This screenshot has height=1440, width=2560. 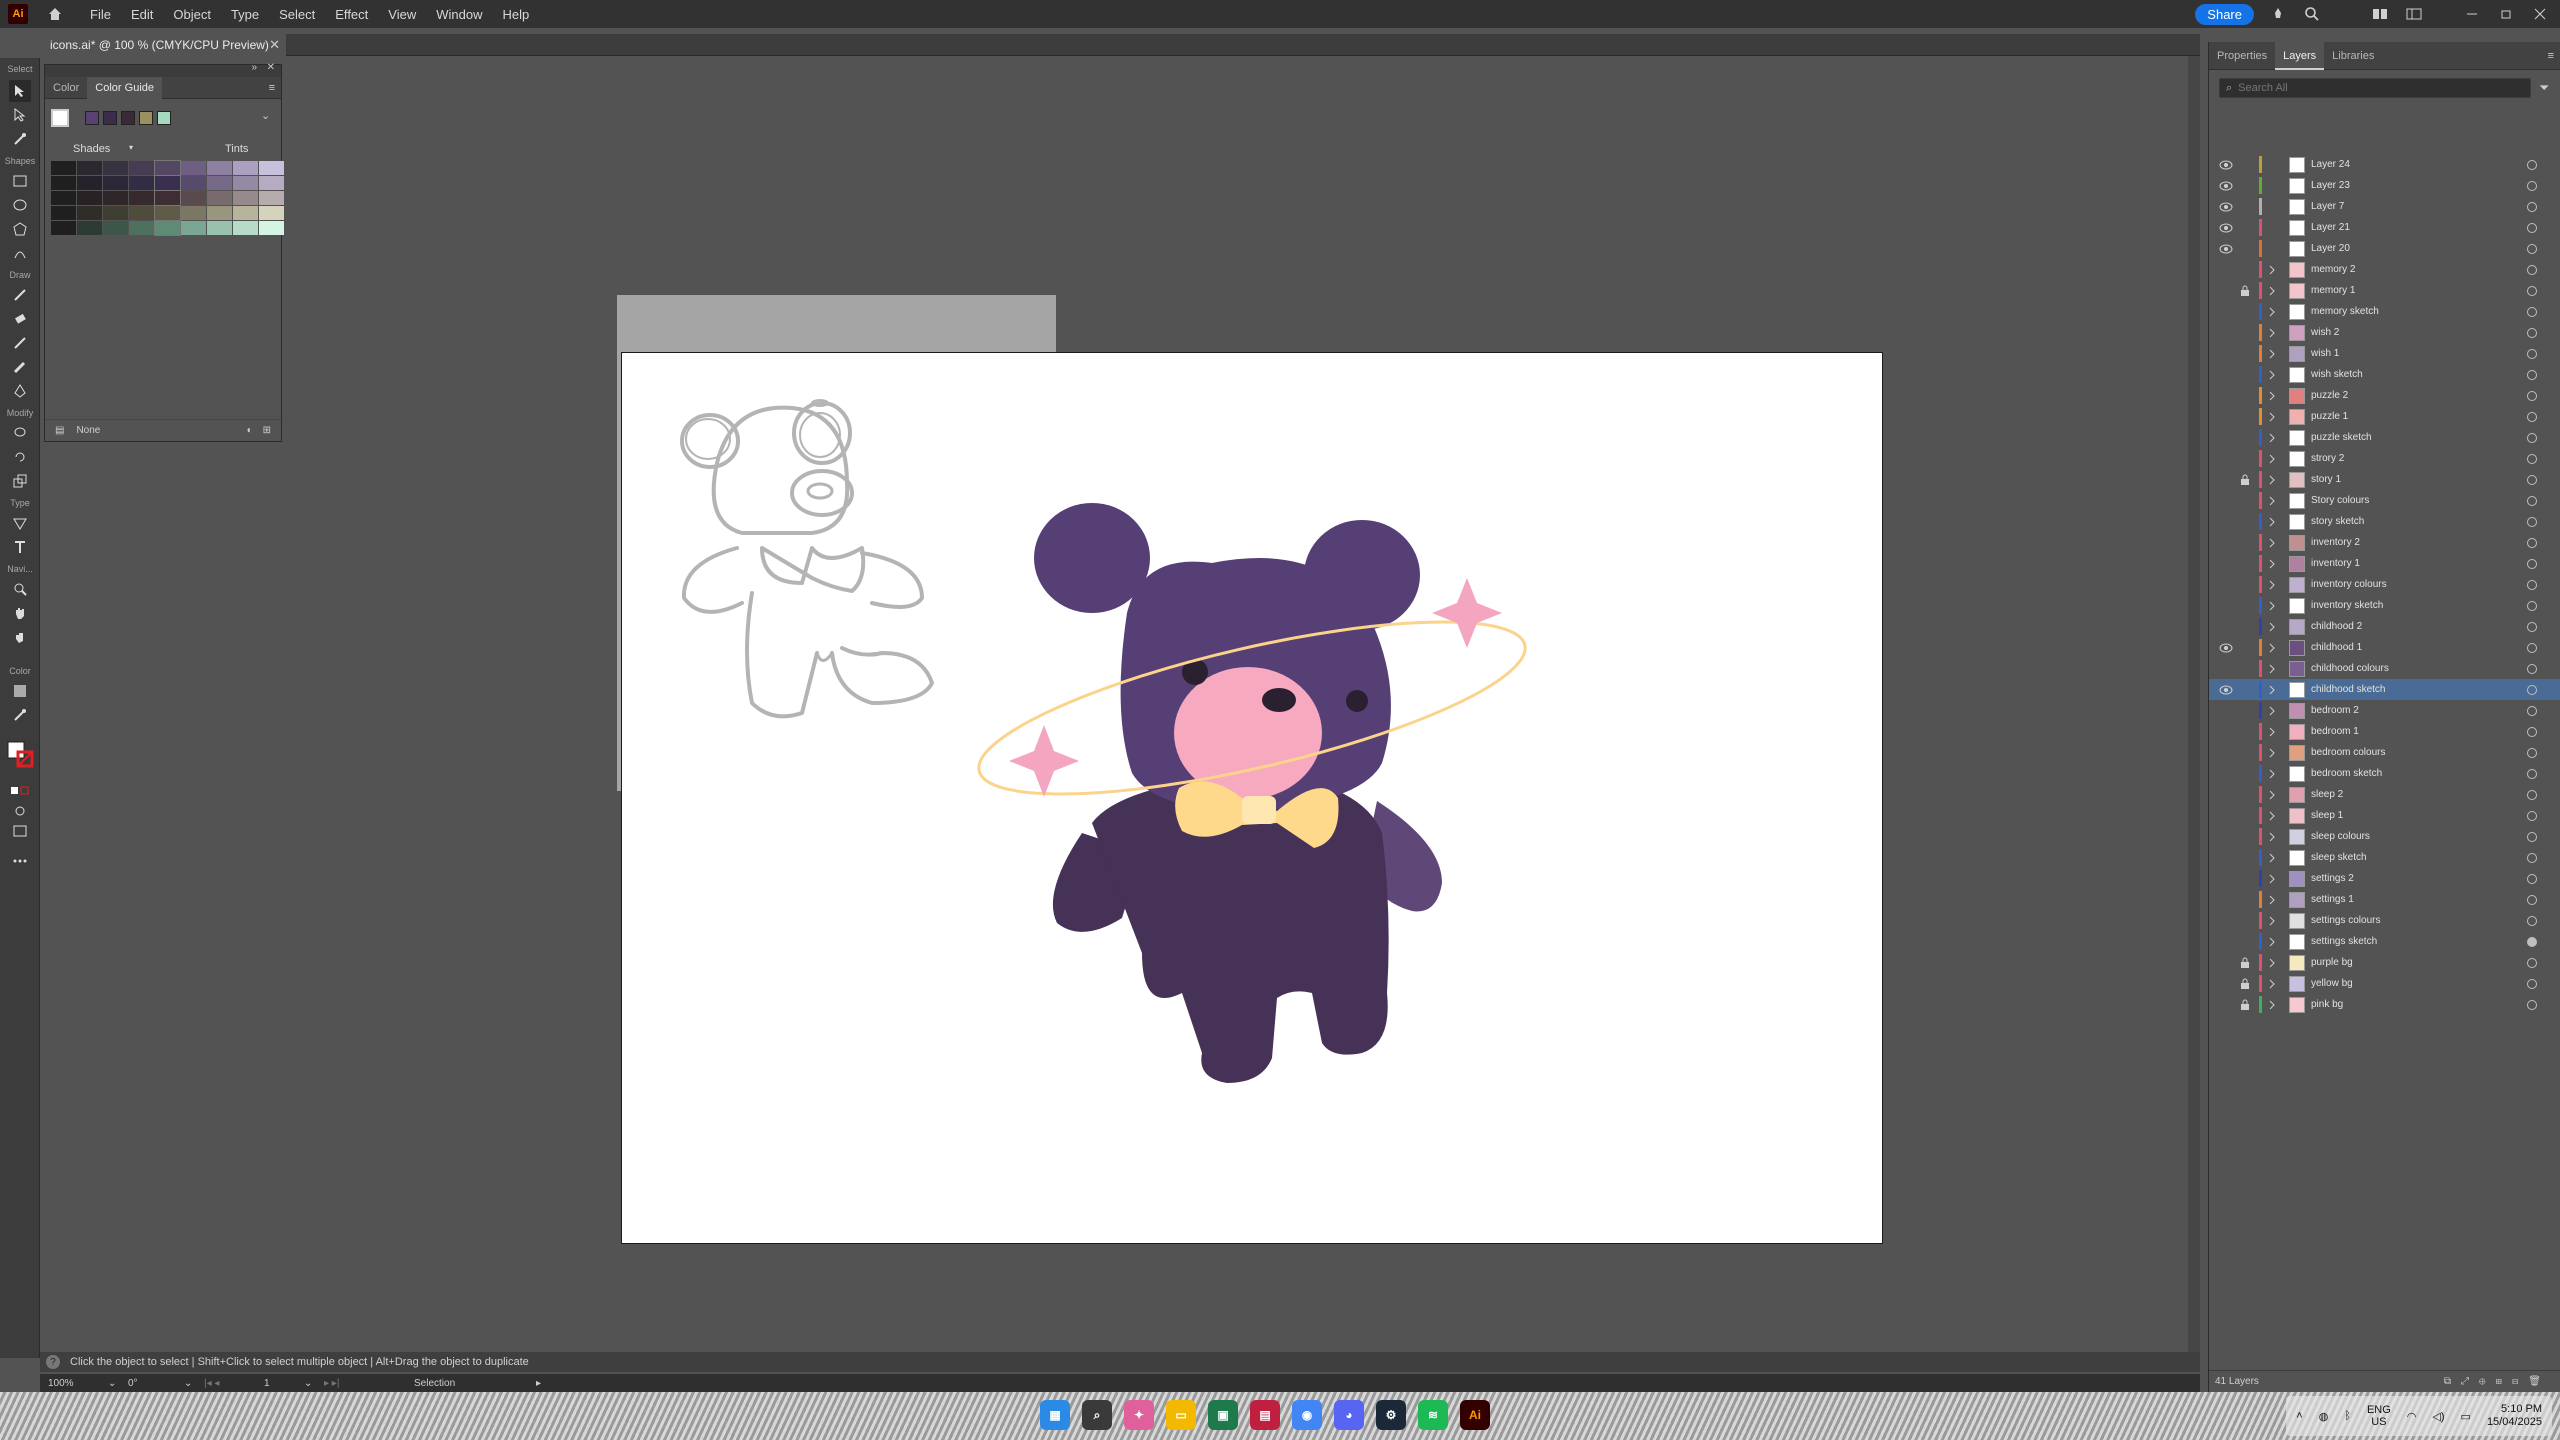 What do you see at coordinates (2384, 437) in the screenshot?
I see `layer-row: puzzle sketch` at bounding box center [2384, 437].